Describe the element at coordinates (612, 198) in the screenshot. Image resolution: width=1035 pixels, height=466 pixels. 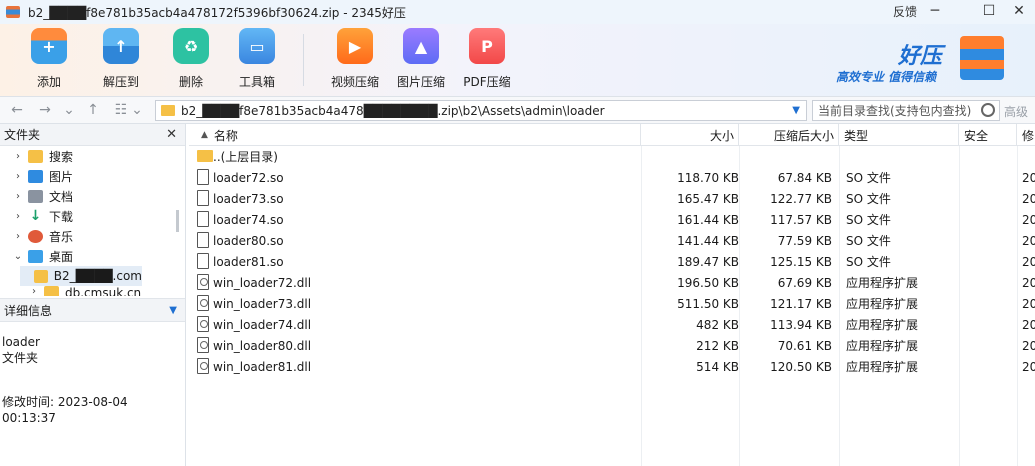
I see `table-row: loader73.so 165.47 KB 122.77 KB SO 文件 20` at that location.